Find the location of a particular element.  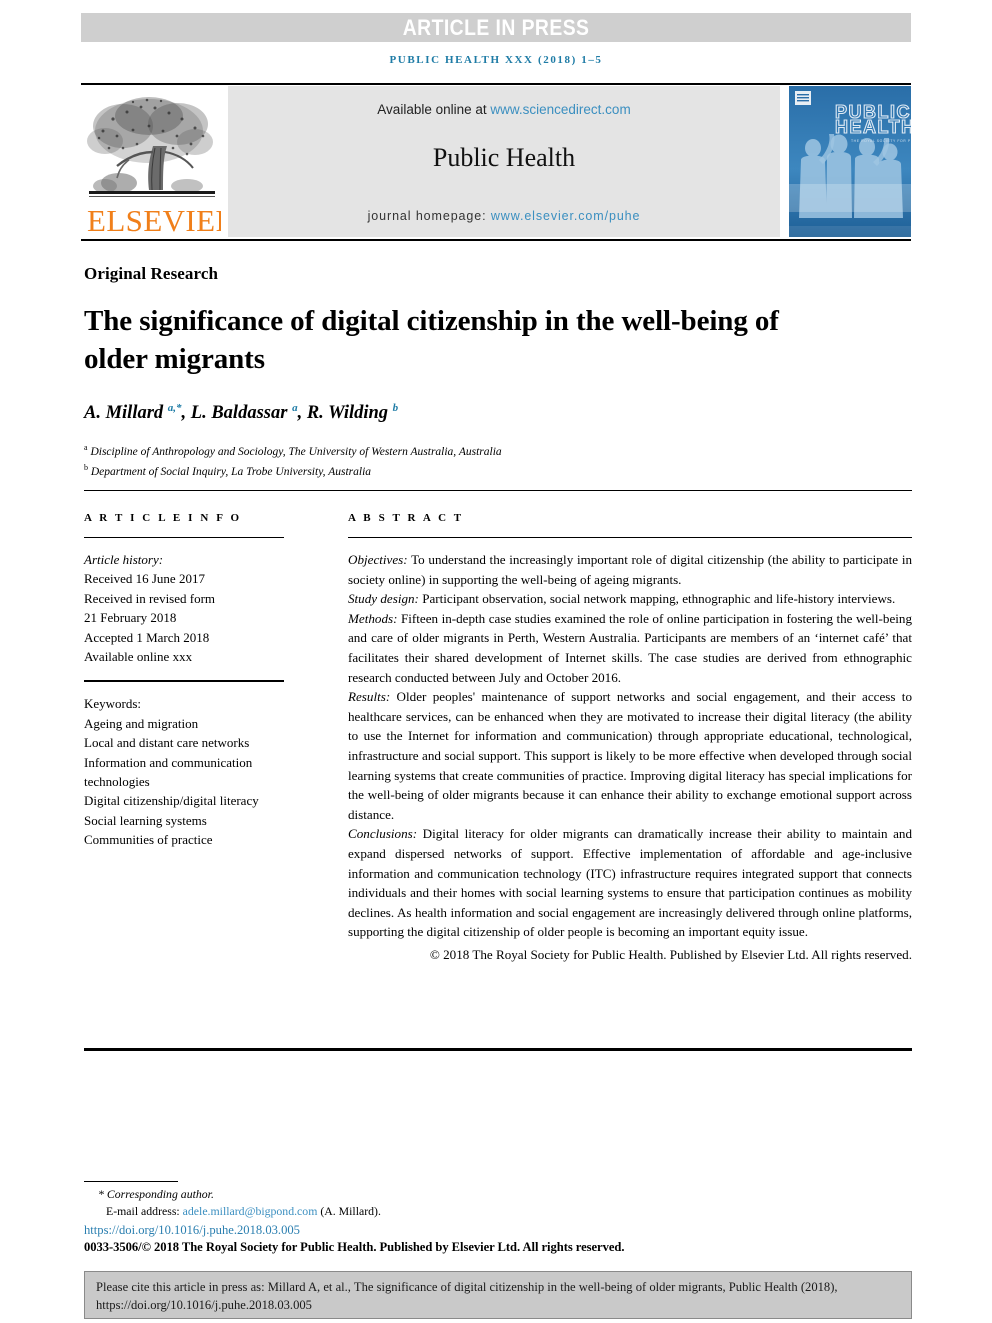

keyword-item: Local and distant care networks is located at coordinates (167, 743).